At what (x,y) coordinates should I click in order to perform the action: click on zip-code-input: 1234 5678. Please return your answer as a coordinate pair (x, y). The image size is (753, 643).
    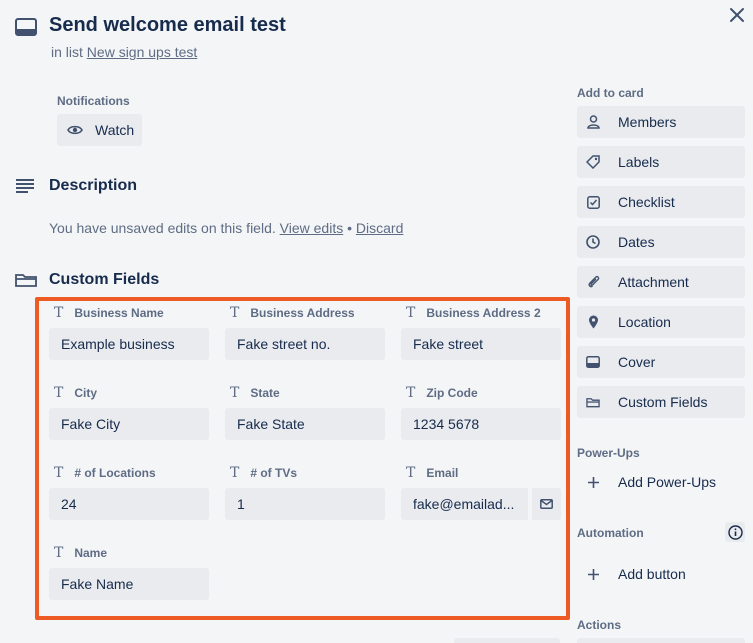
    Looking at the image, I should click on (481, 424).